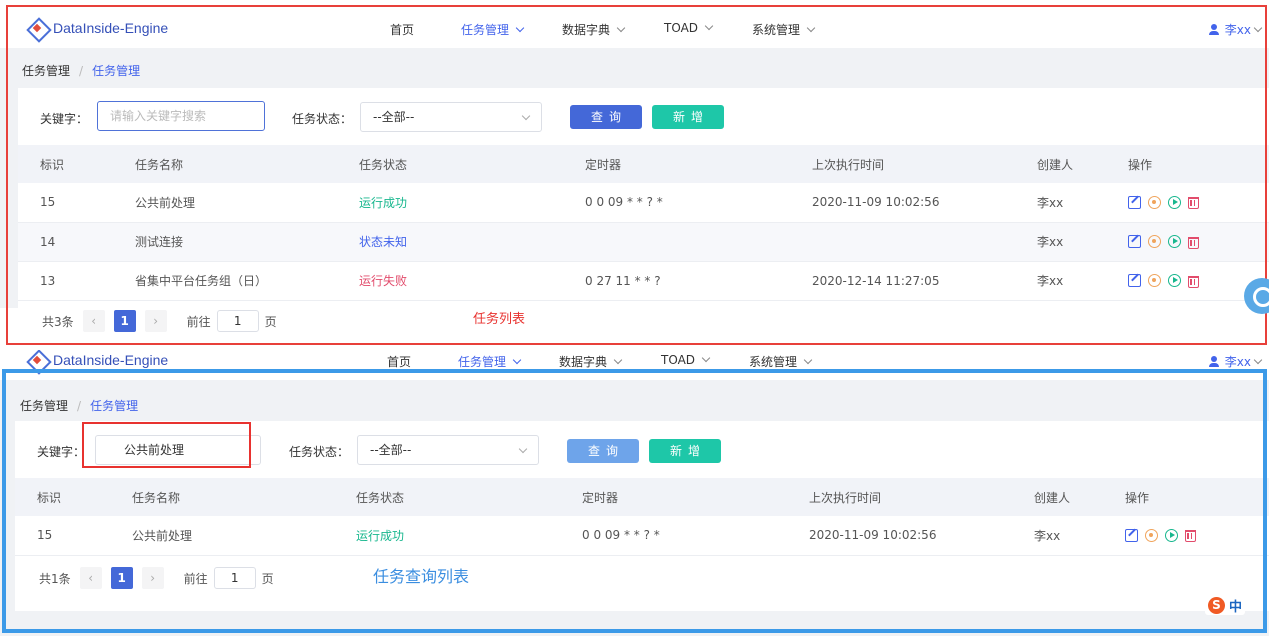 The image size is (1269, 636). Describe the element at coordinates (111, 360) in the screenshot. I see `logo-text: DataInside-Engine` at that location.